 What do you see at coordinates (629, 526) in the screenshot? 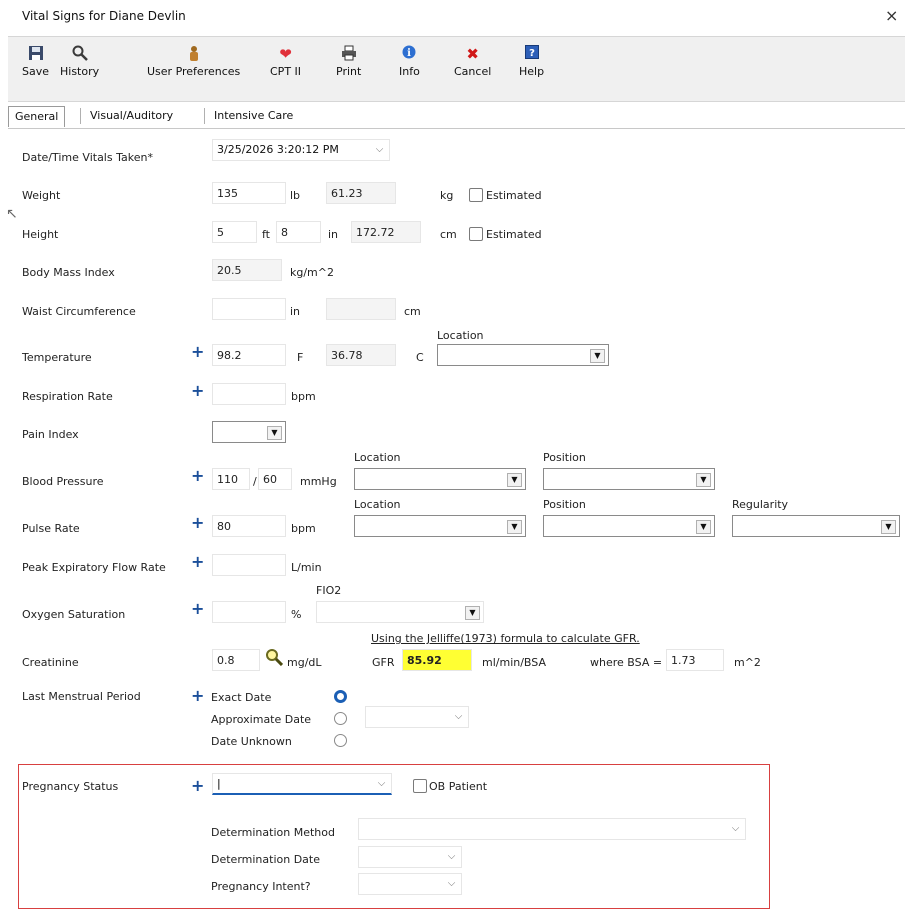
I see `pulse-position-dropdown: ▼` at bounding box center [629, 526].